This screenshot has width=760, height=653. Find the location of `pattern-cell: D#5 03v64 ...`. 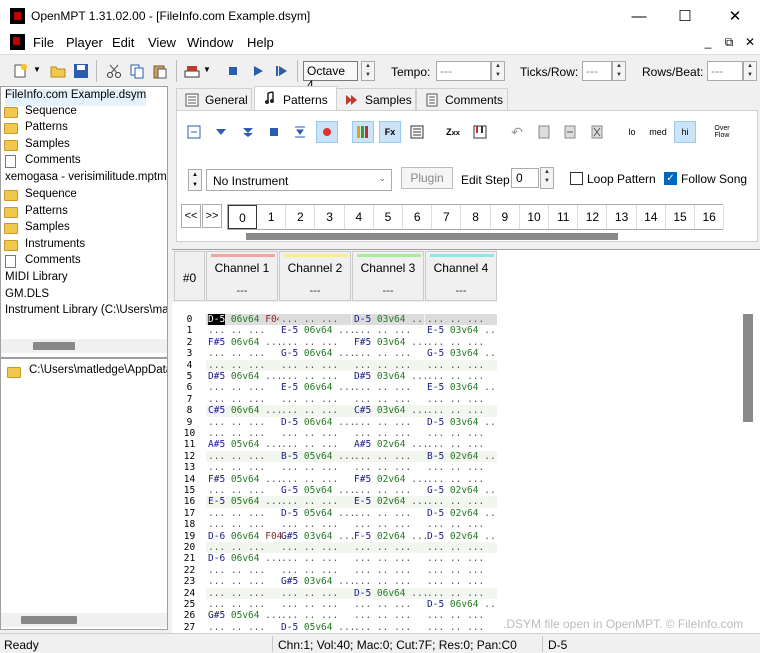

pattern-cell: D#5 03v64 ... is located at coordinates (390, 376).